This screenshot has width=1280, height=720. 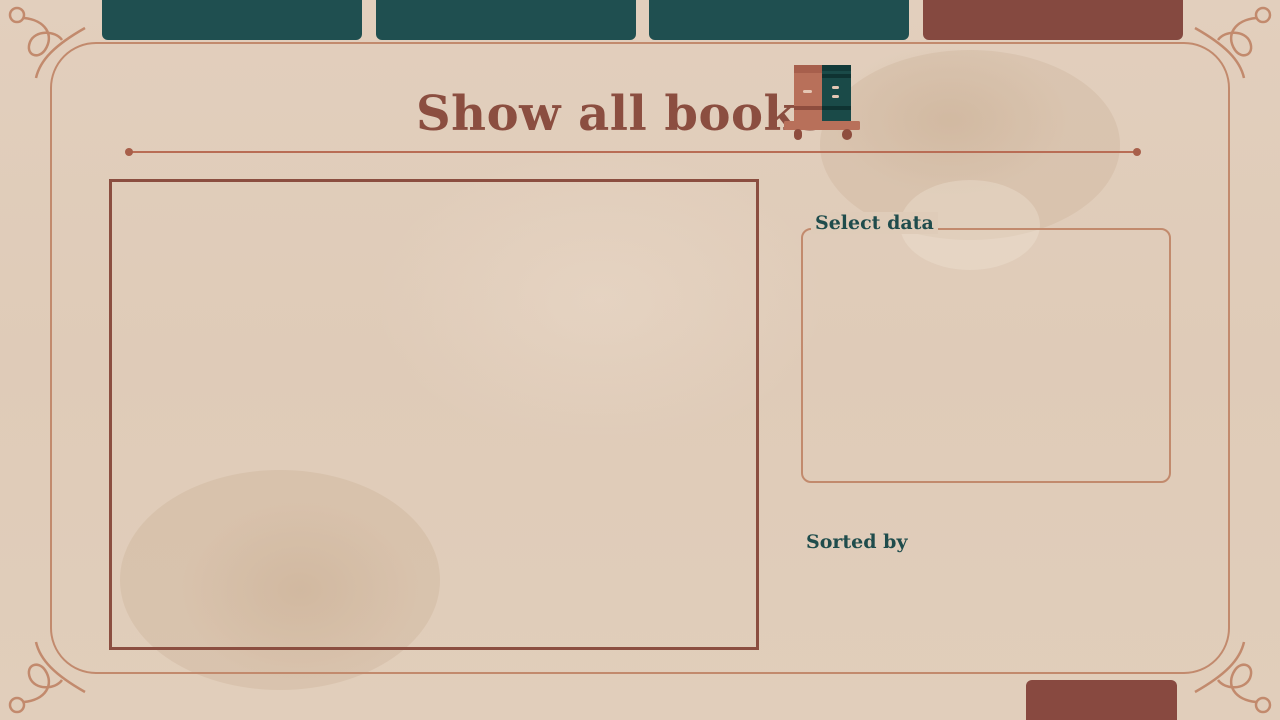 I want to click on title-divider, so click(x=633, y=152).